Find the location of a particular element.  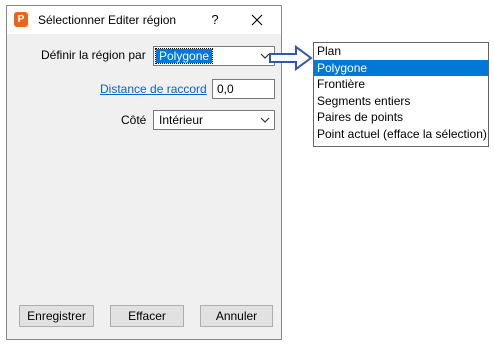

close-button is located at coordinates (257, 20).